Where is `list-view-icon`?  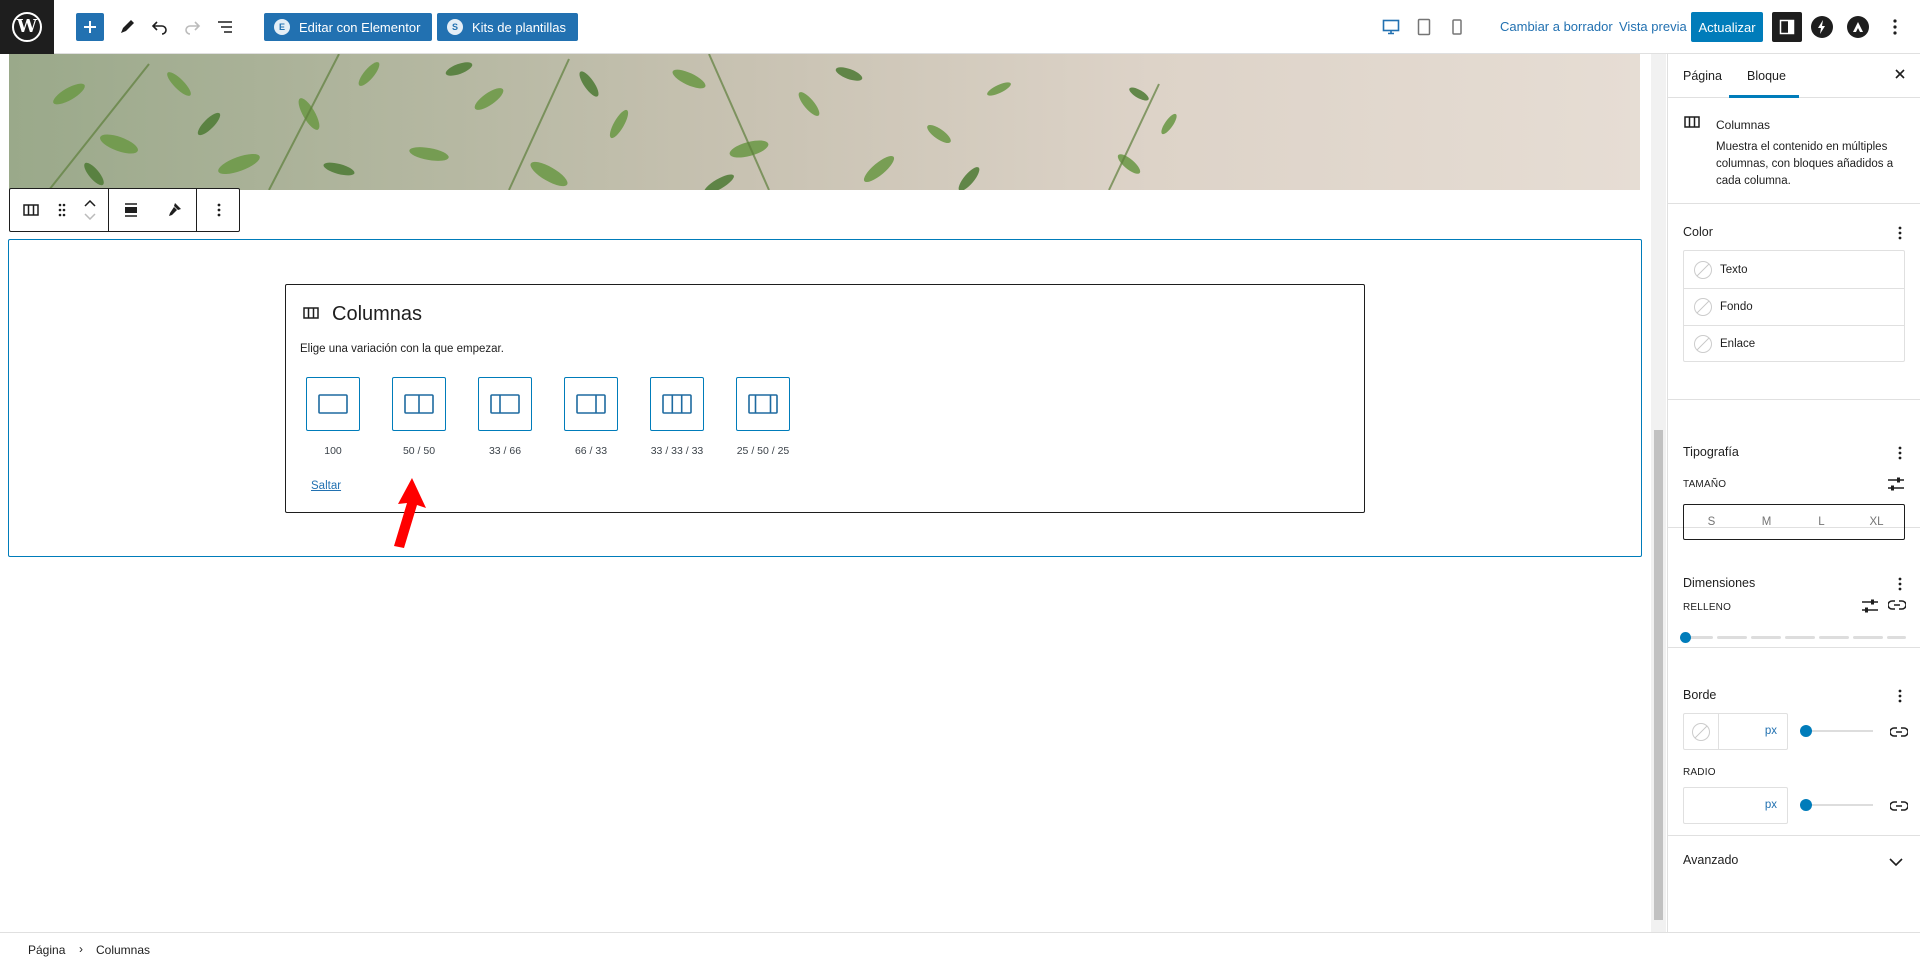
list-view-icon is located at coordinates (225, 27).